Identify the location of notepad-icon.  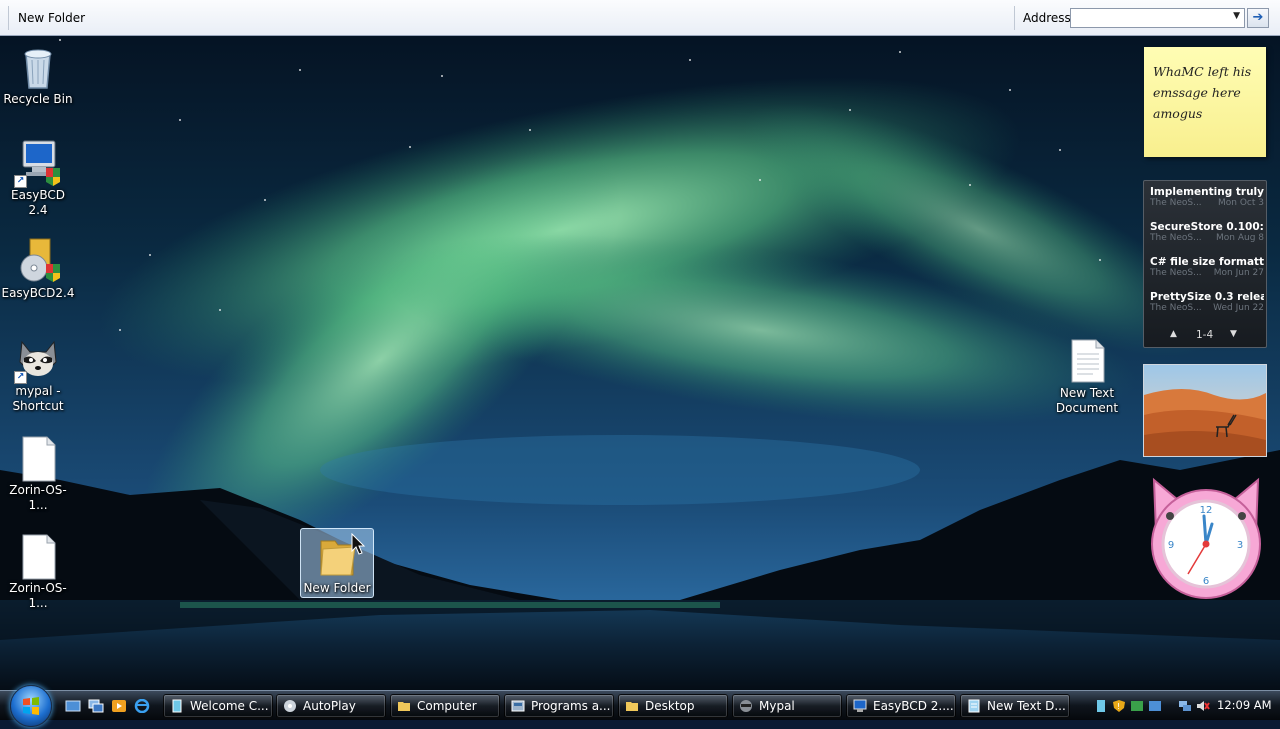
(974, 706).